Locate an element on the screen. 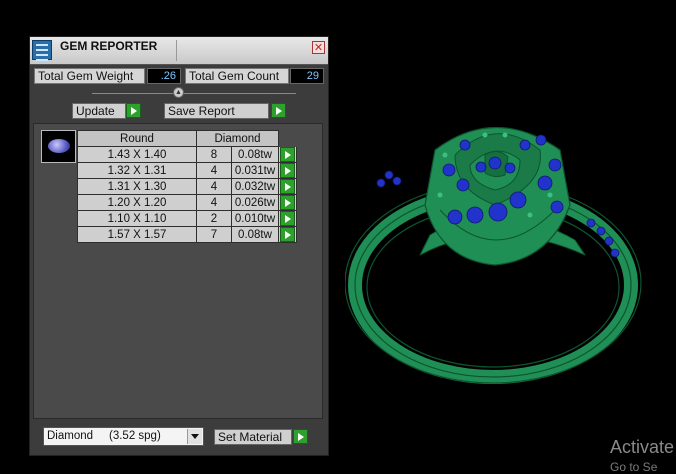 This screenshot has height=474, width=676. collapse-toggle-icon: ▲ is located at coordinates (178, 92).